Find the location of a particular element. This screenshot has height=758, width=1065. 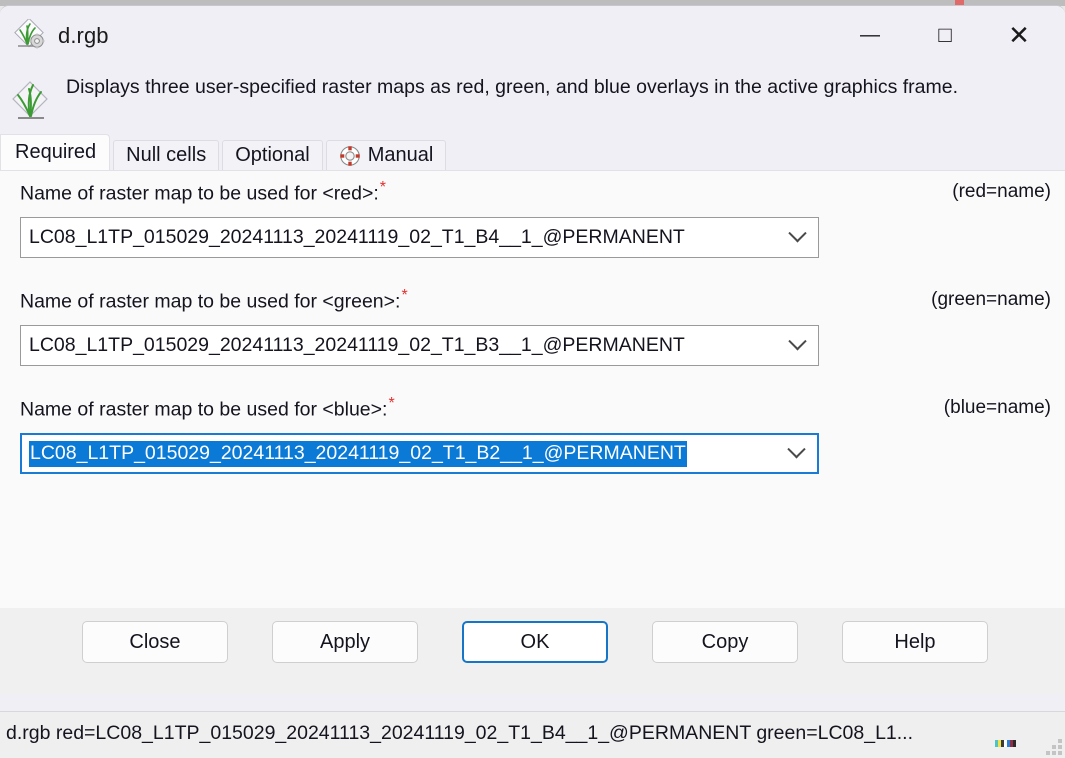

close-window-button: ✕ is located at coordinates (1019, 35).